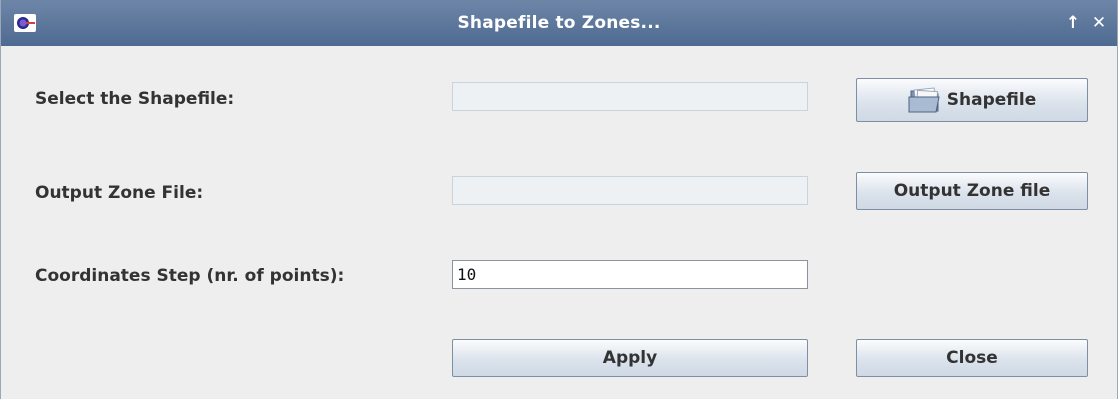 The height and width of the screenshot is (399, 1118). Describe the element at coordinates (135, 99) in the screenshot. I see `shapefile-label: Select the Shapefile:` at that location.